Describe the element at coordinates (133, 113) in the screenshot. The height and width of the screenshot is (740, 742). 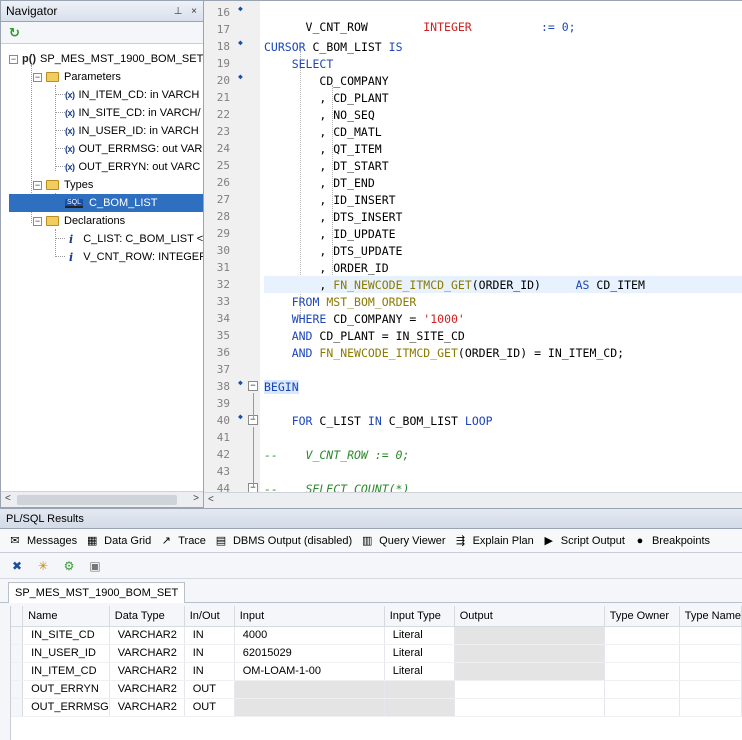
I see `tree-param-item: (x) IN_SITE_CD: in VARCH/` at that location.